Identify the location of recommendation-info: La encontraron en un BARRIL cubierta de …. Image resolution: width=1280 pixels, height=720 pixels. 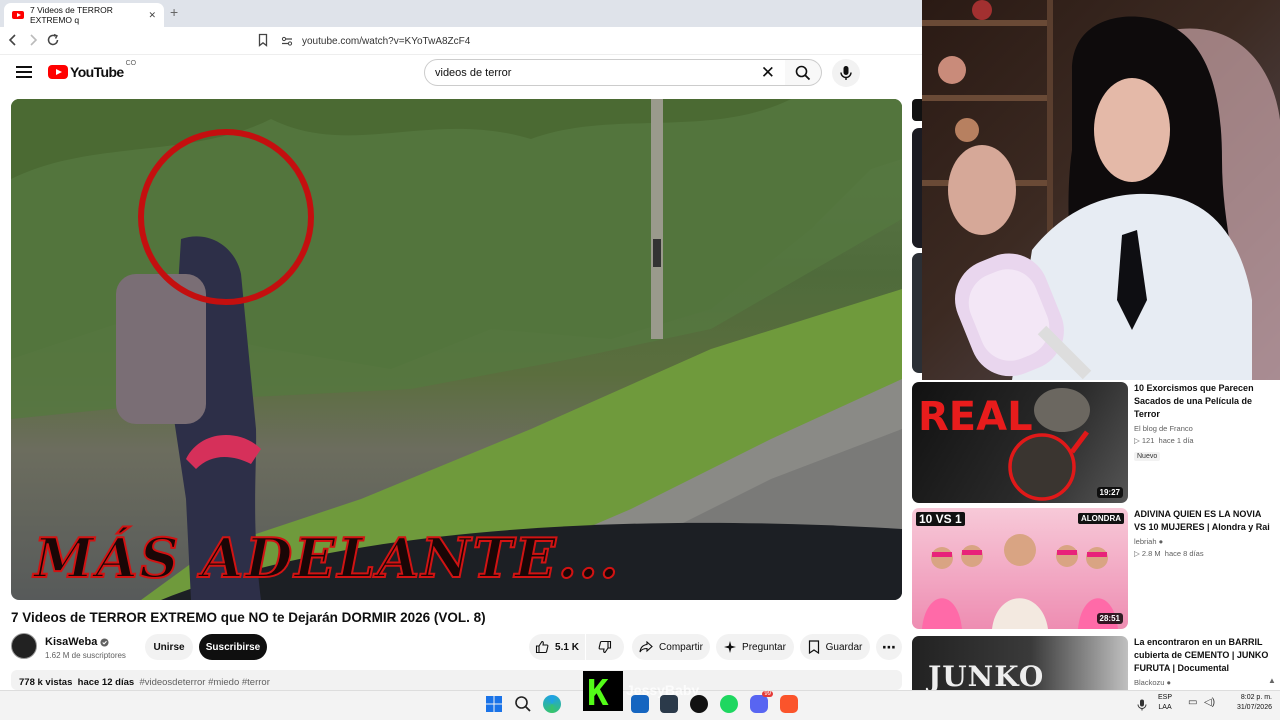
(1203, 661).